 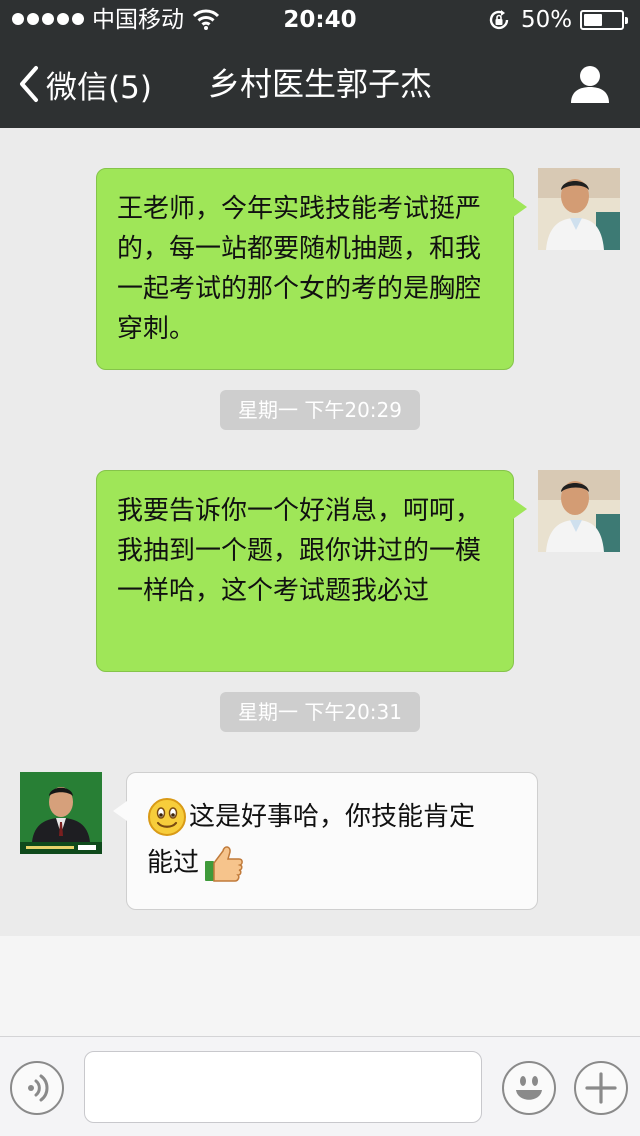 I want to click on received-message-bubble: 这是好事哈，你技能肯定 能过, so click(x=325, y=841).